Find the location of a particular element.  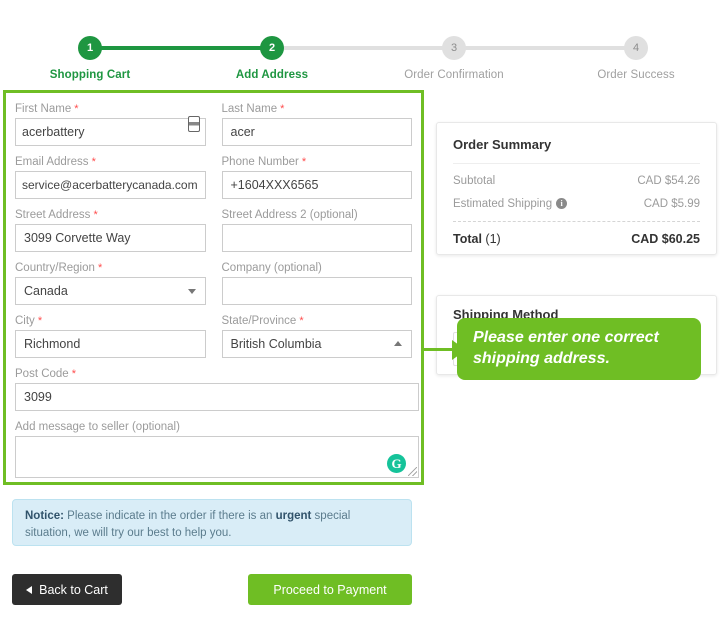

total-value: CAD $60.25 is located at coordinates (665, 239).